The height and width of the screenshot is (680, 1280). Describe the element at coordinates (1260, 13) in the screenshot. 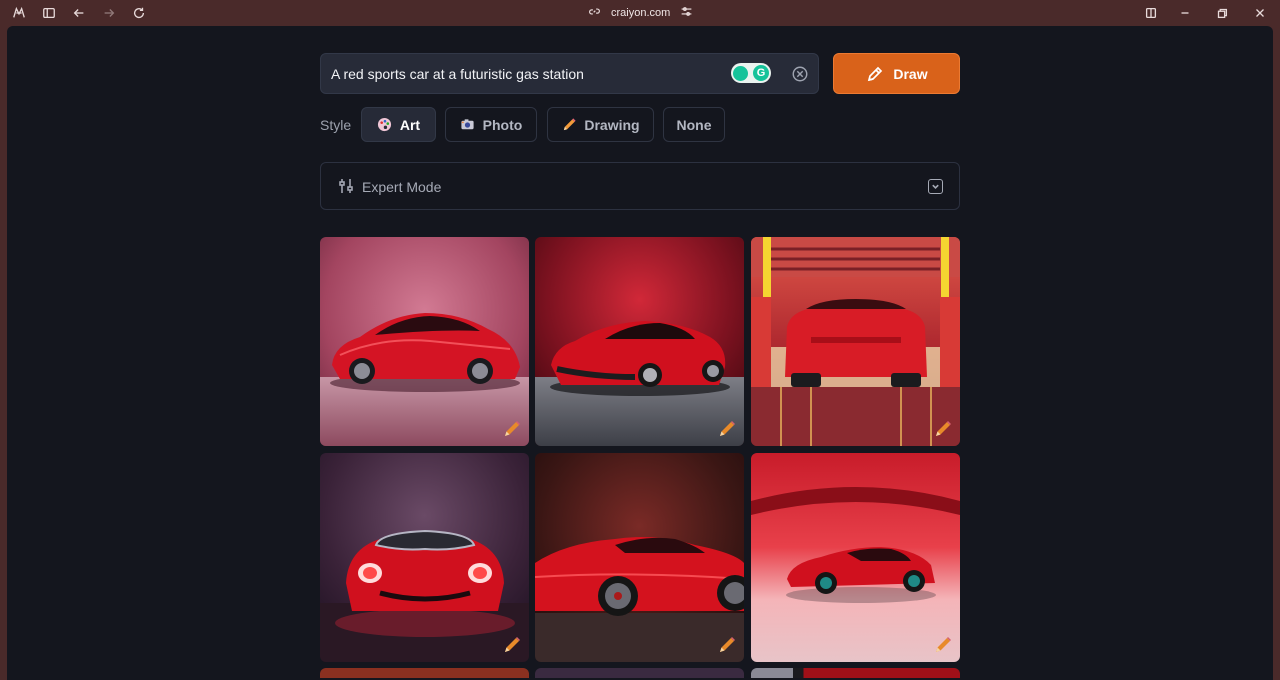

I see `close-icon` at that location.